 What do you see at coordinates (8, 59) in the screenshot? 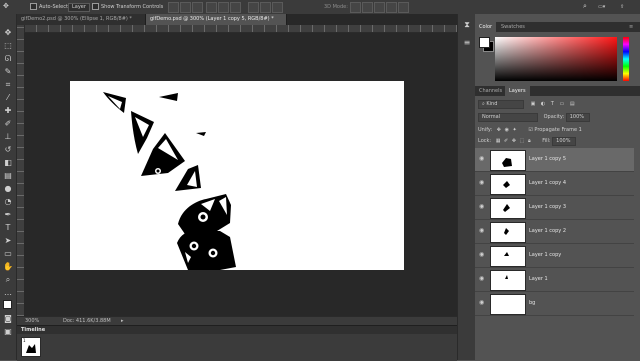
I see `lasso-tool-icon: ᘏ` at bounding box center [8, 59].